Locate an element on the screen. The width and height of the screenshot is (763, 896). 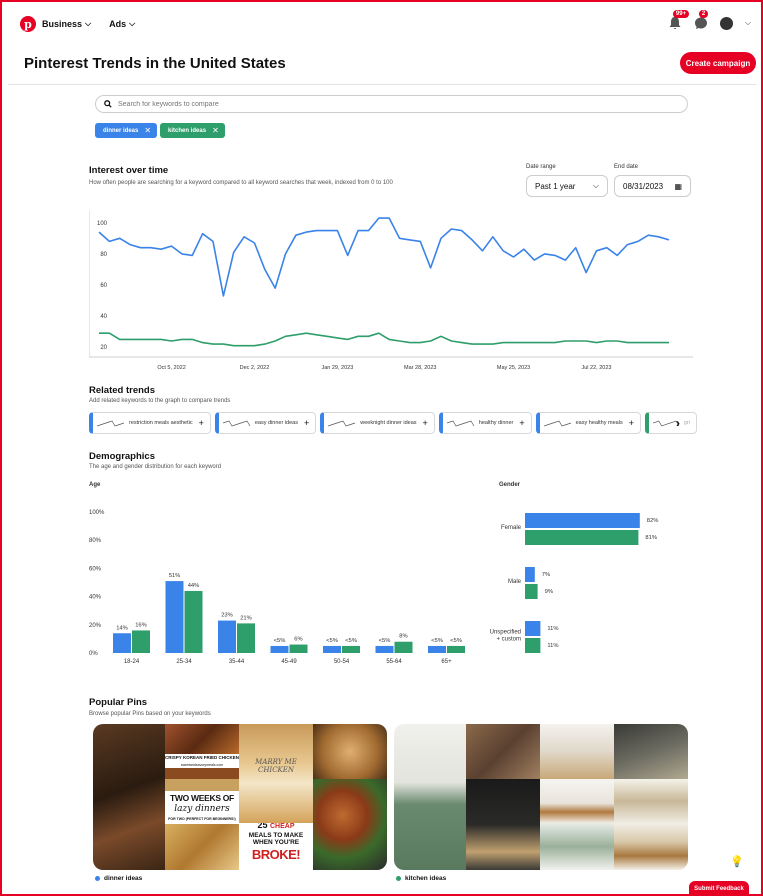
pin-text: CHEAP is located at coordinates (282, 826).